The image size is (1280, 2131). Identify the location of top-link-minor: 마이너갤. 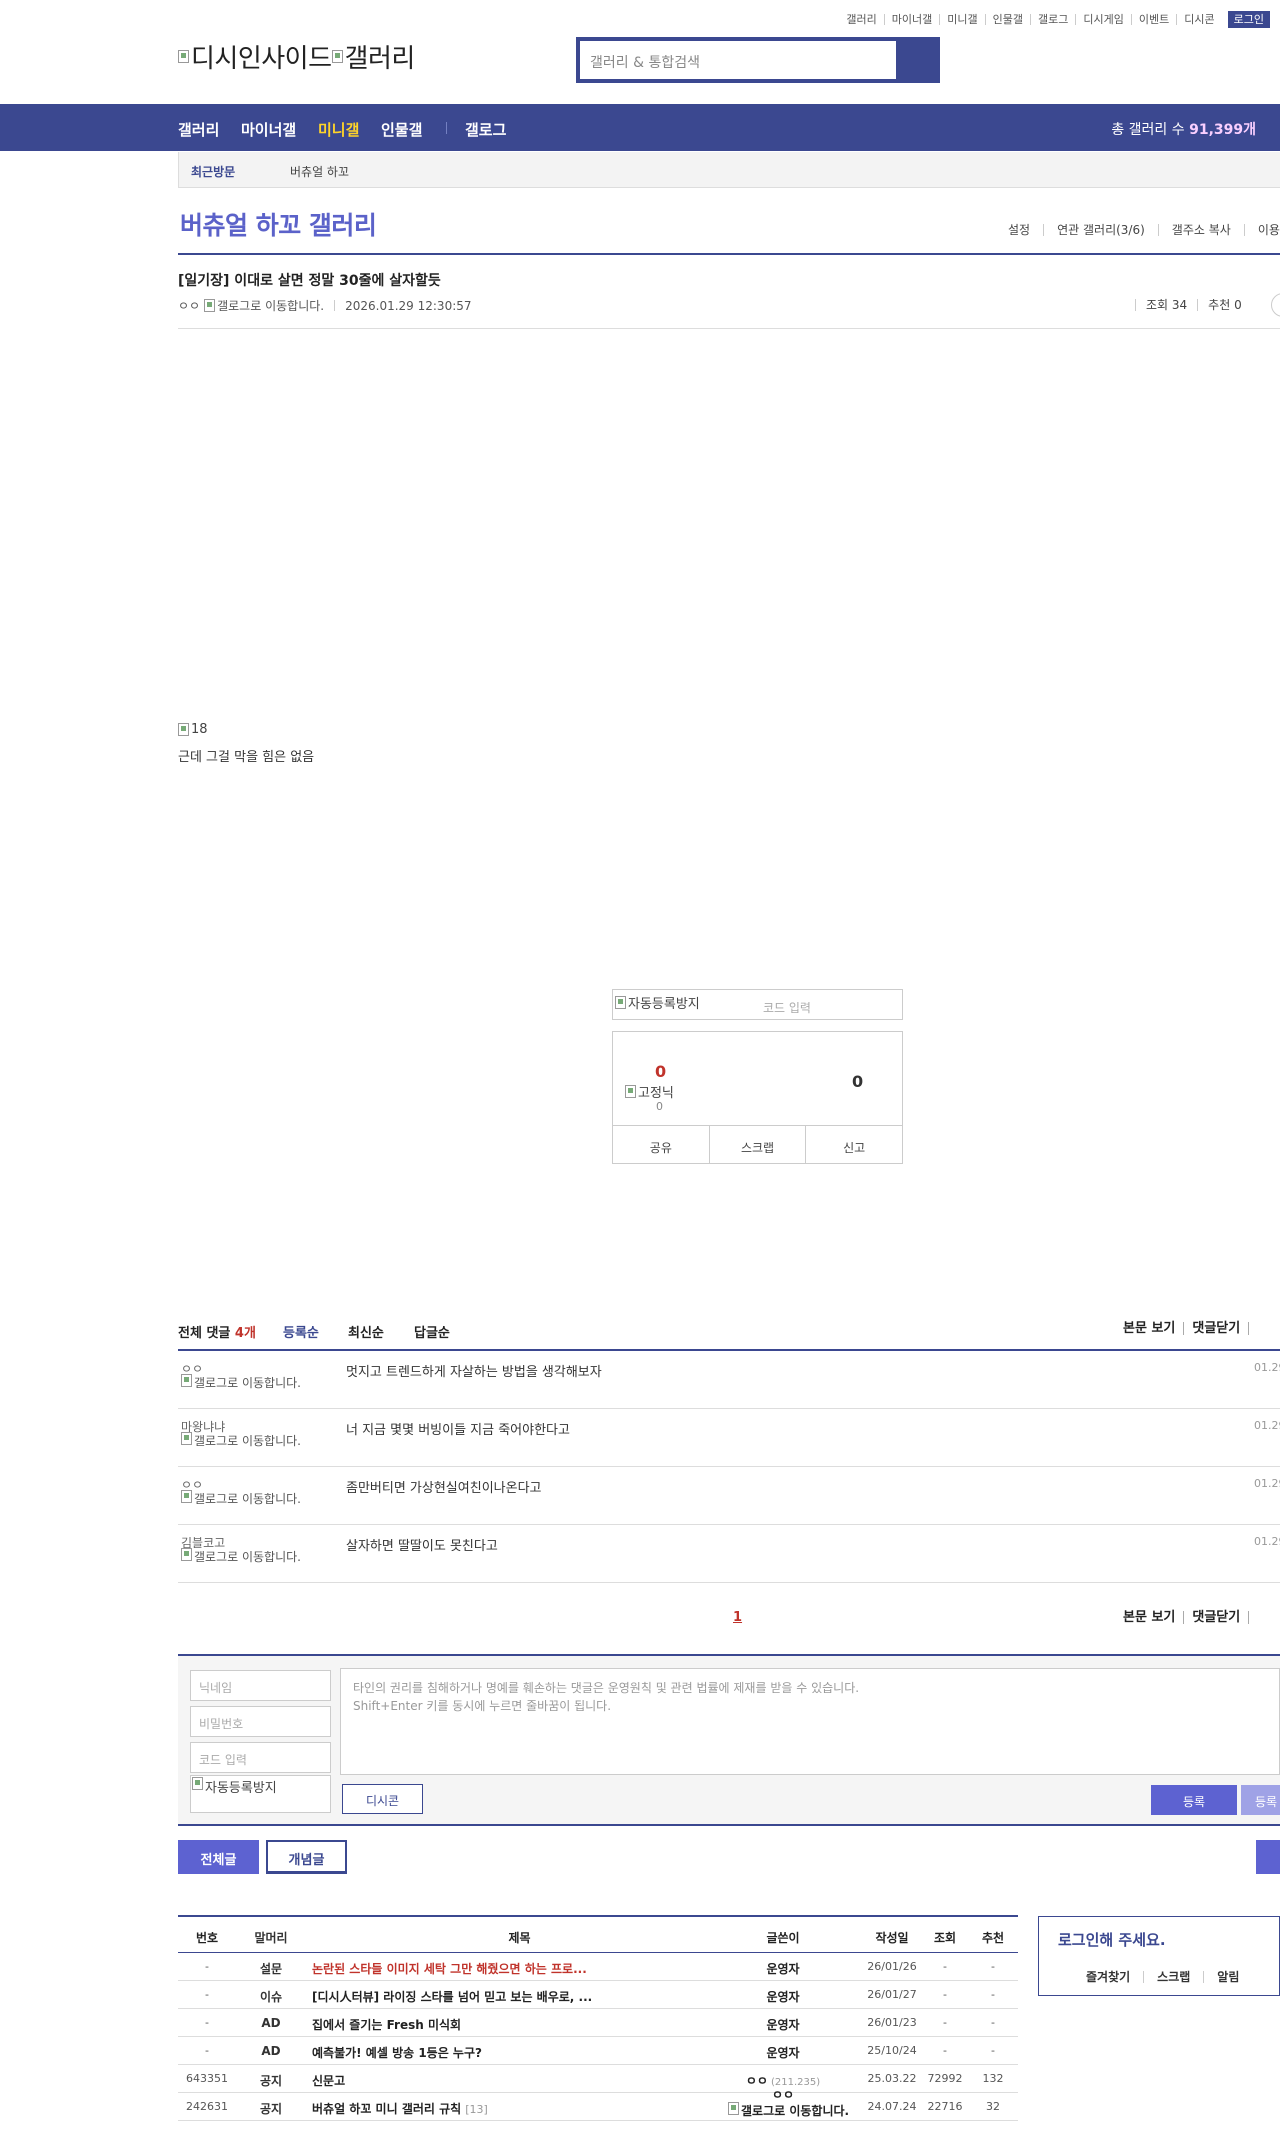
(911, 19).